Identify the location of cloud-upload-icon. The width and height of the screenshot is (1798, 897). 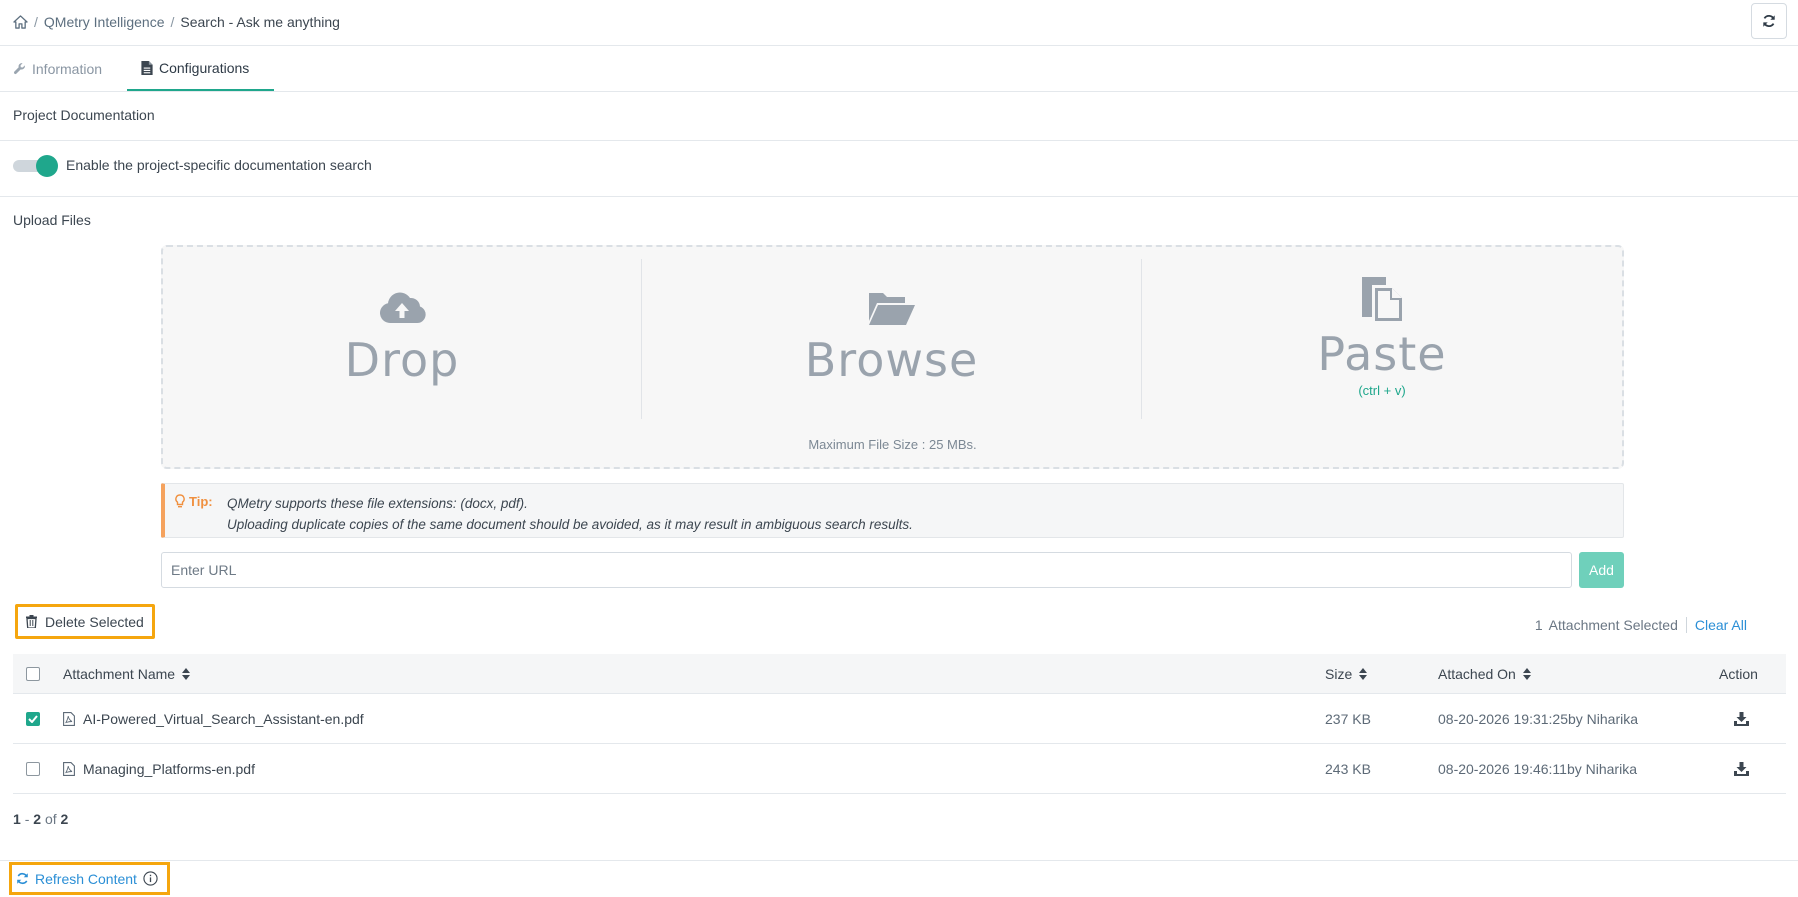
(402, 308).